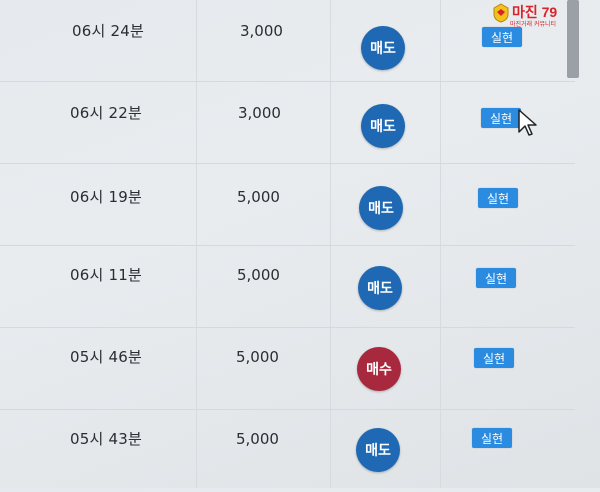 This screenshot has width=600, height=492. What do you see at coordinates (379, 369) in the screenshot?
I see `side-badge-buy: 매수` at bounding box center [379, 369].